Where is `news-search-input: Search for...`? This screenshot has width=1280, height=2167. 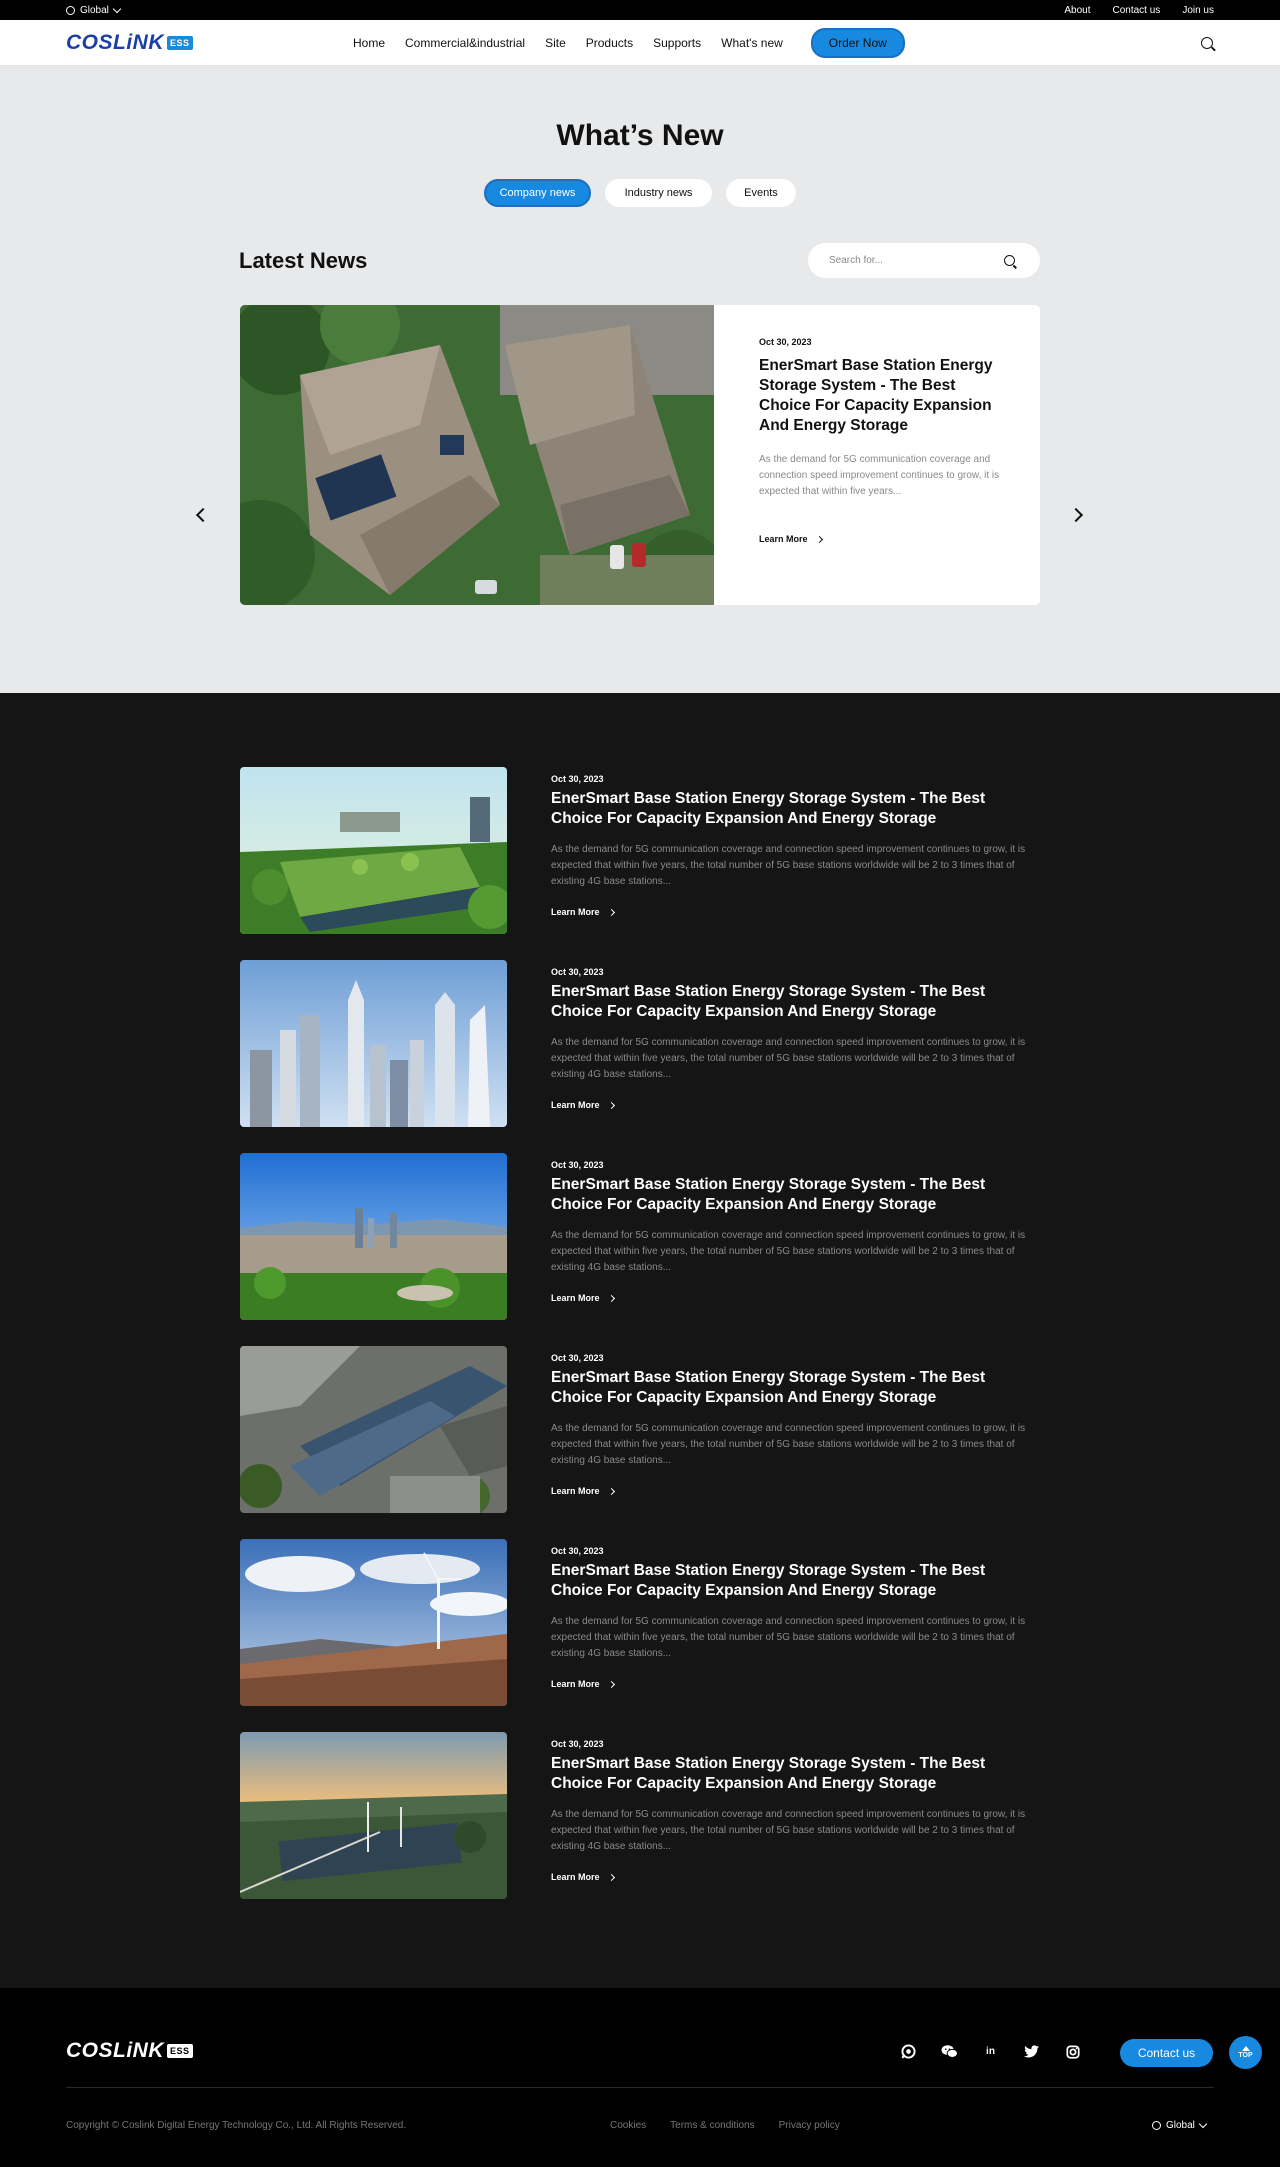
news-search-input: Search for... is located at coordinates (924, 260).